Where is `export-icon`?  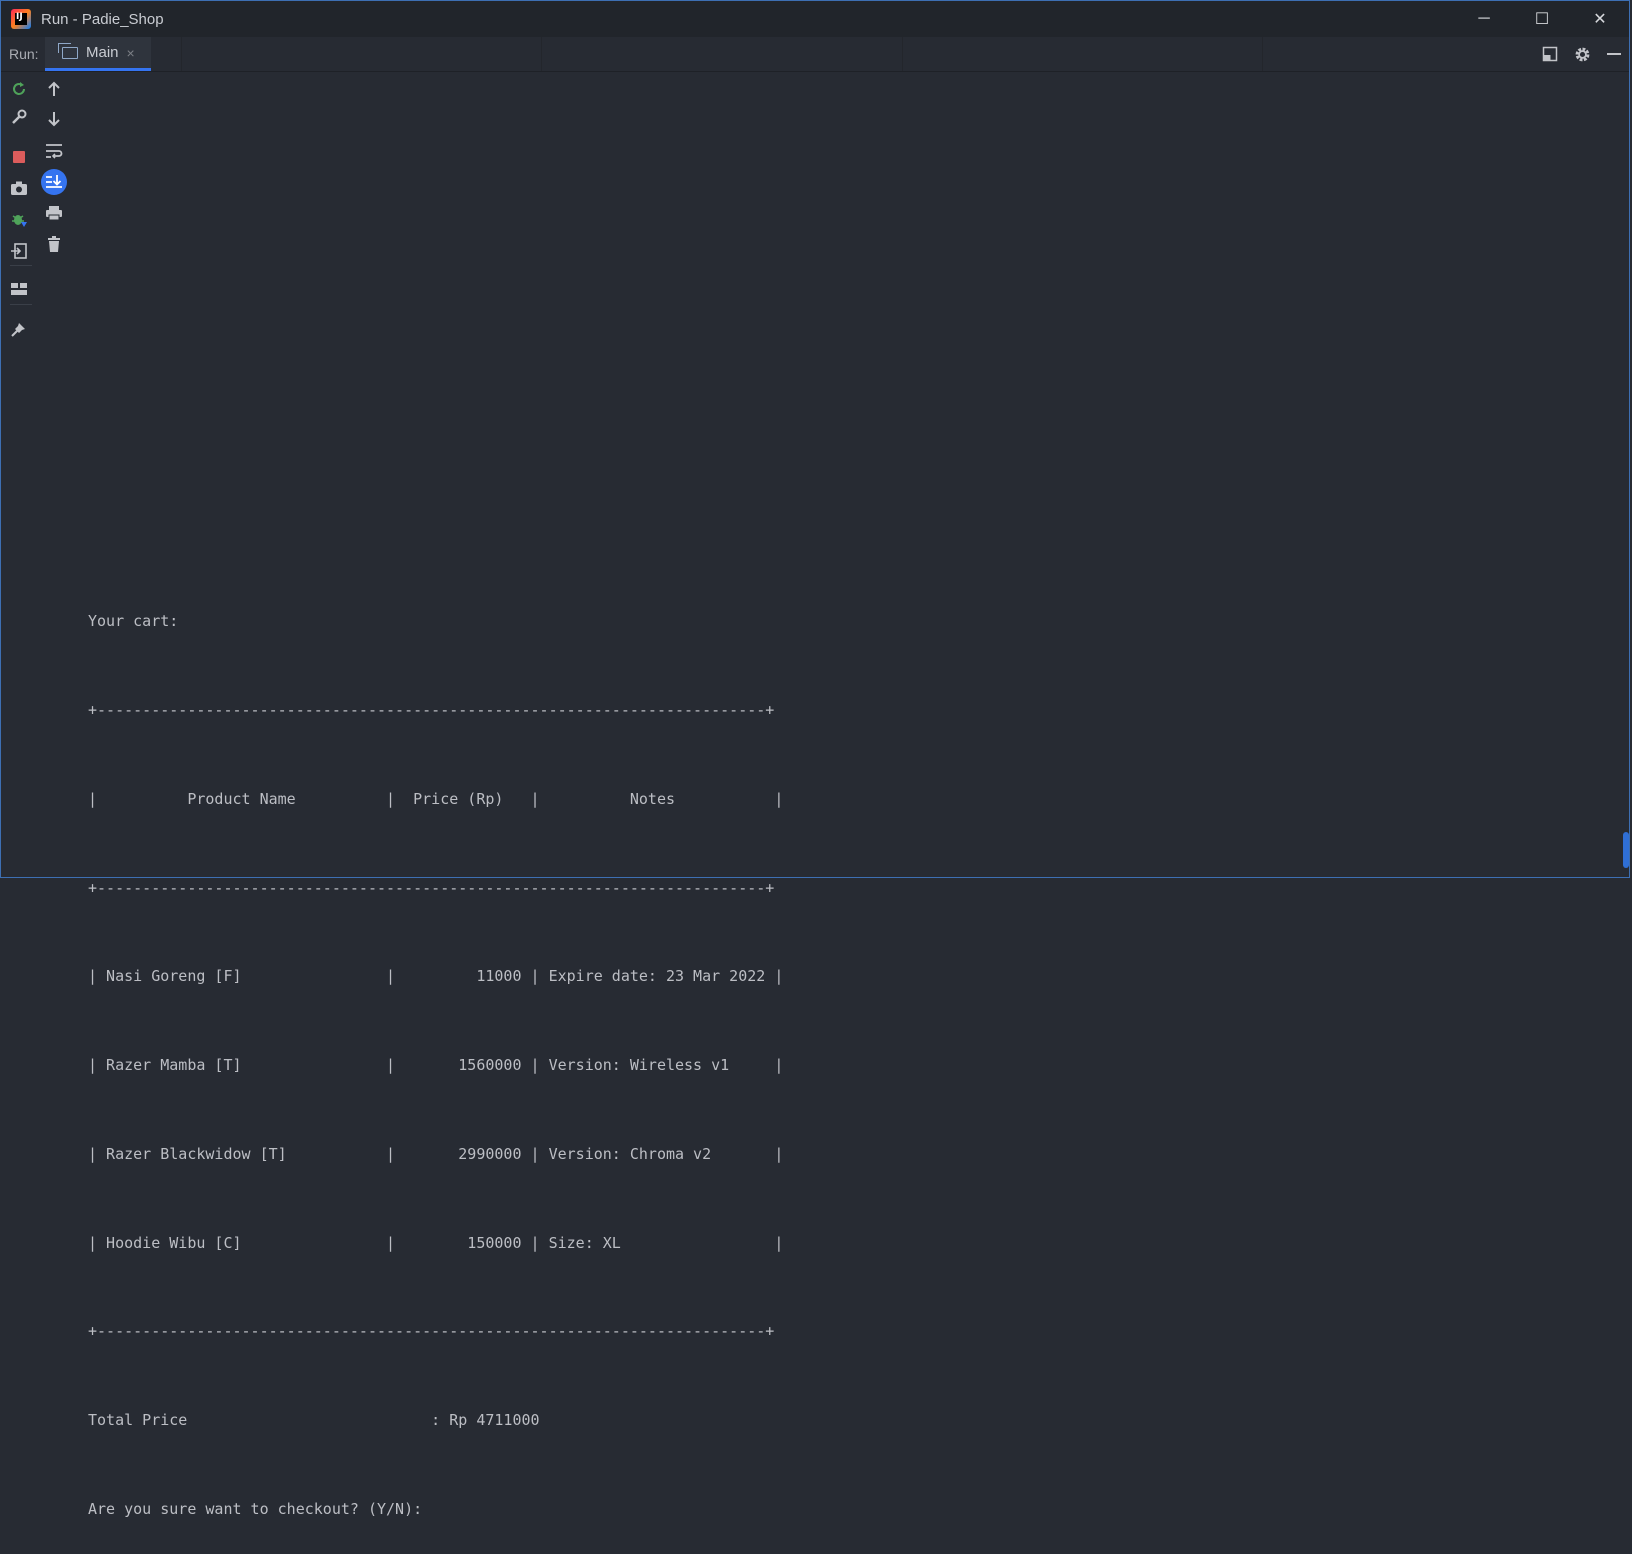
export-icon is located at coordinates (19, 251).